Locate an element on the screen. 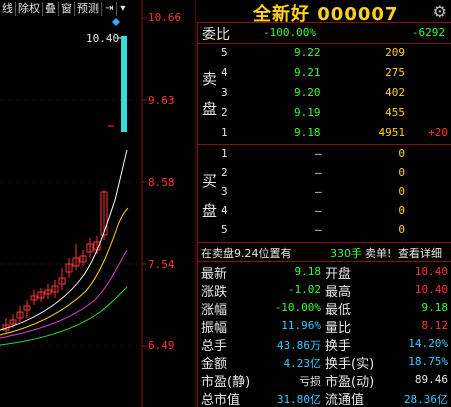 The image size is (451, 407). stat-row: 总手 43.86万 换手 14.20% is located at coordinates (324, 344).